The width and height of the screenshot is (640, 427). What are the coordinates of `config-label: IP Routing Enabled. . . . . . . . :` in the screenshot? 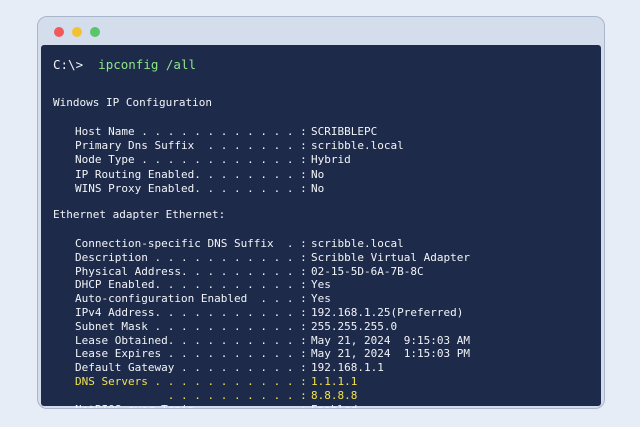 It's located at (191, 174).